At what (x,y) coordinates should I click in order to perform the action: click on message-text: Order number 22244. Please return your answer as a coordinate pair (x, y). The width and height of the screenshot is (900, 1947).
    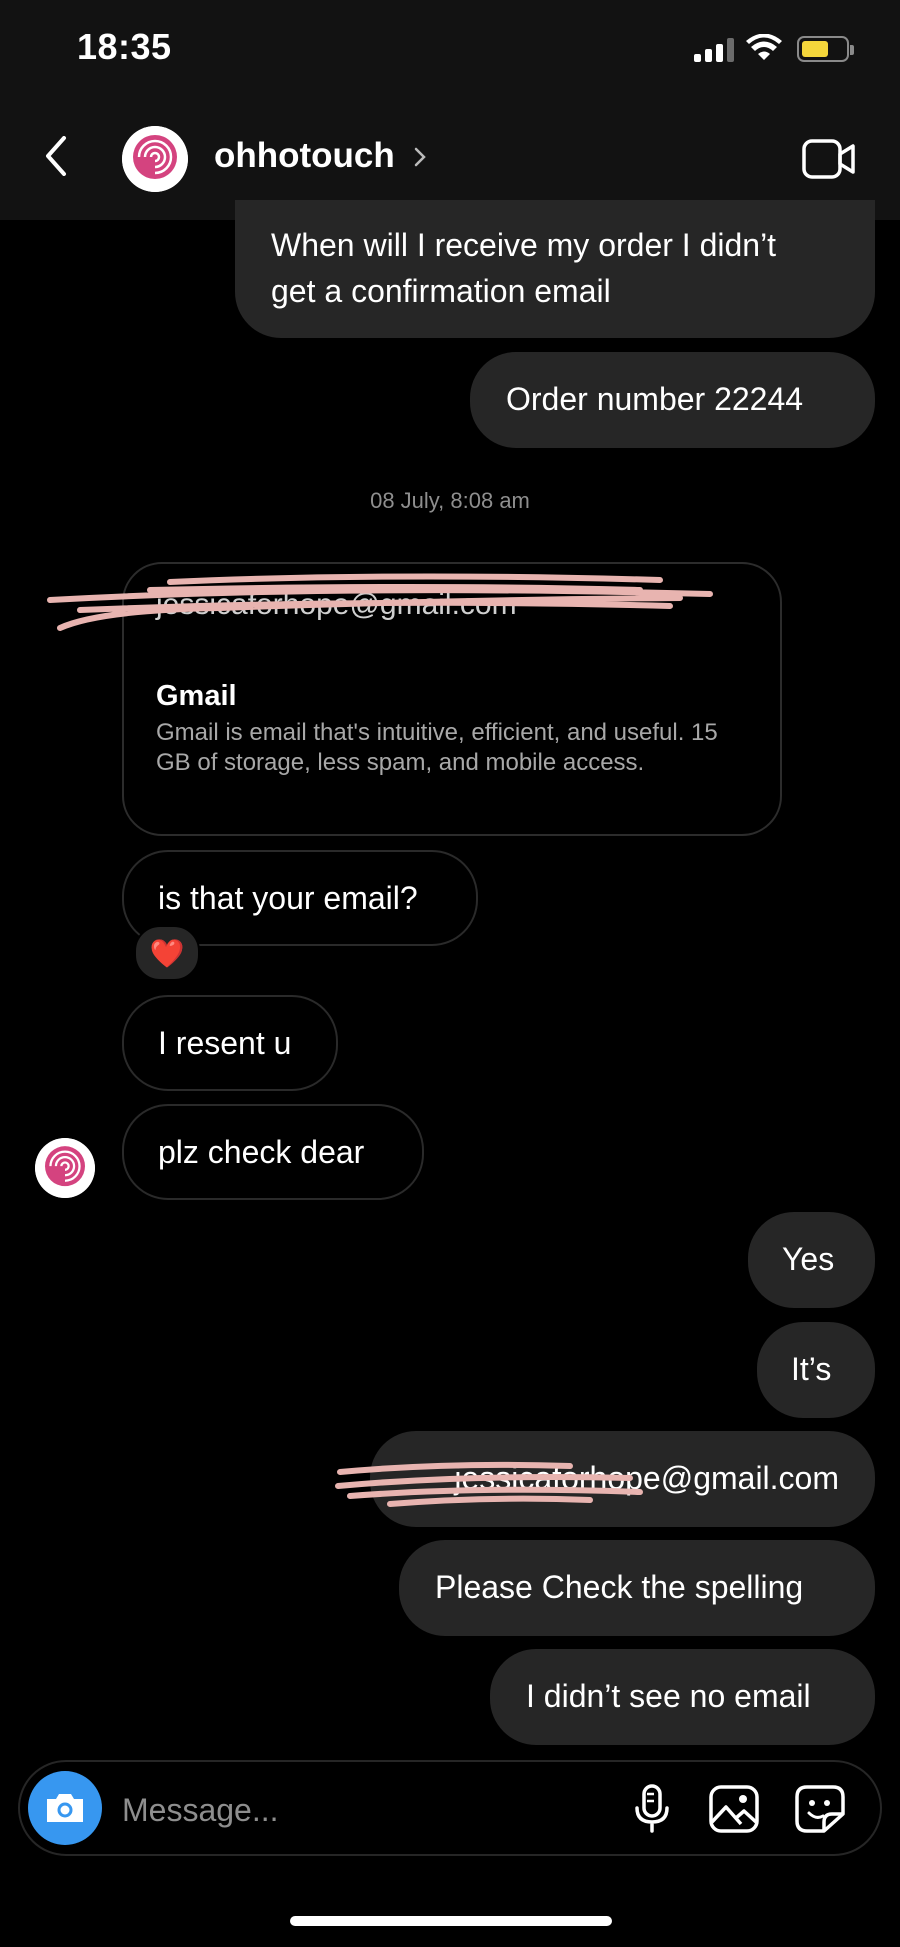
    Looking at the image, I should click on (655, 399).